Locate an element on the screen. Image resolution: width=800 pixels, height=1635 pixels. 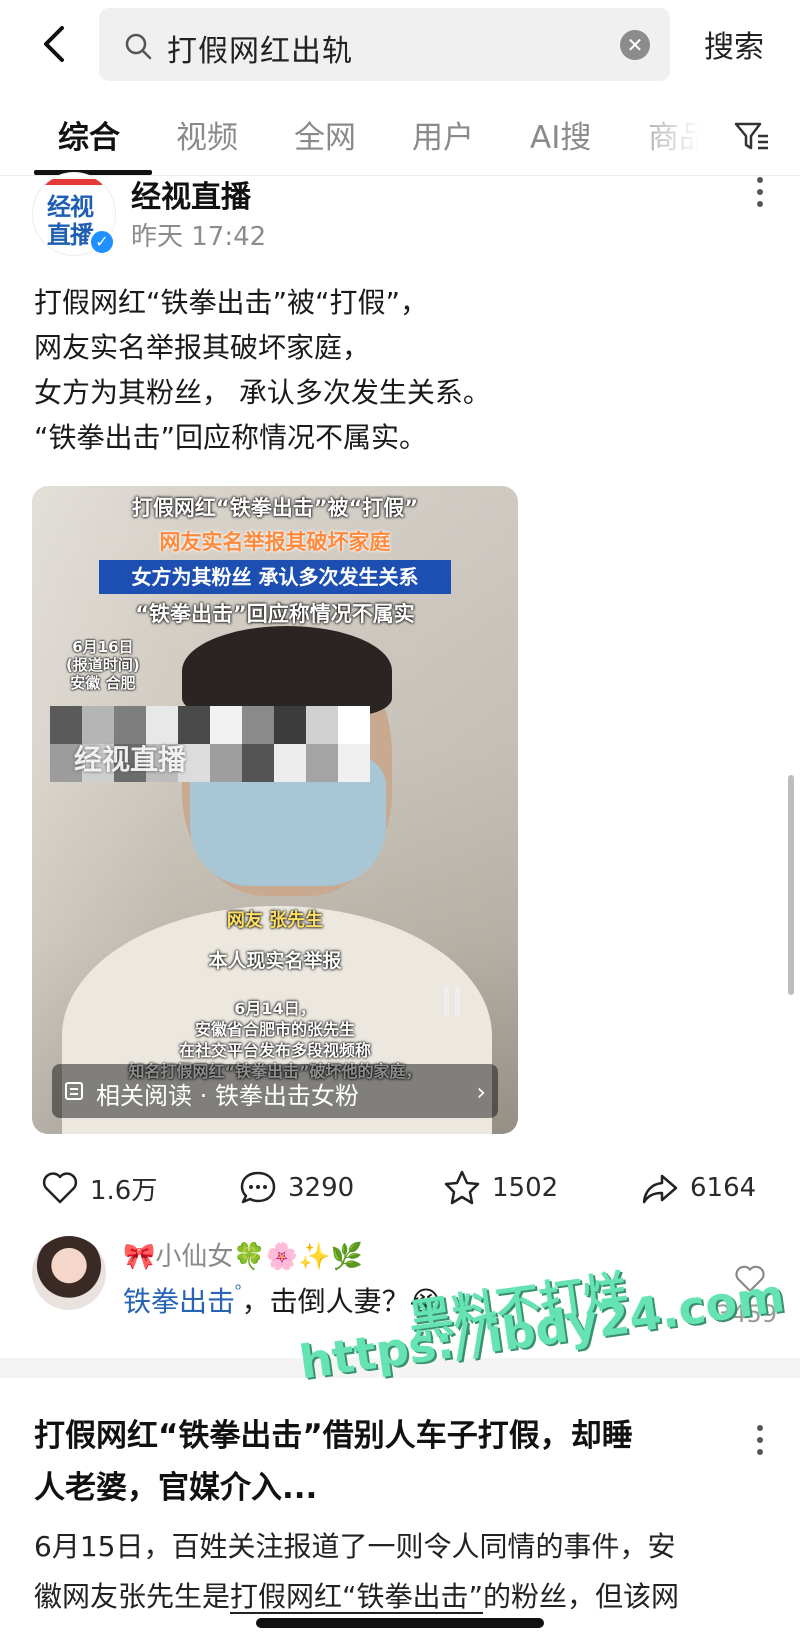
article-snippet-line: 6月15日，百姓关注报道了一则令人同情的事件，安 is located at coordinates (355, 1546).